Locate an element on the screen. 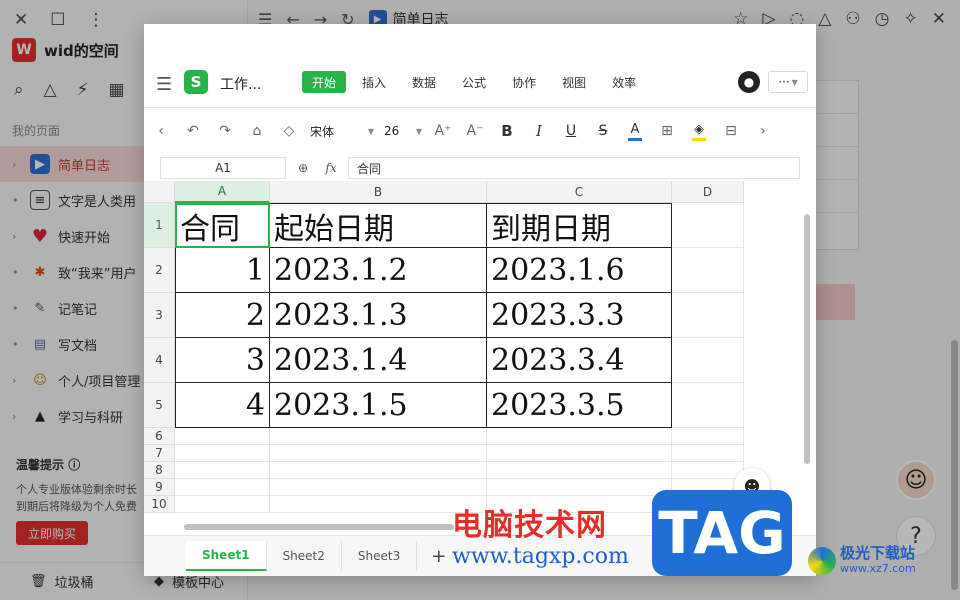 This screenshot has width=960, height=600. sheet-tab: Sheet3 is located at coordinates (380, 556).